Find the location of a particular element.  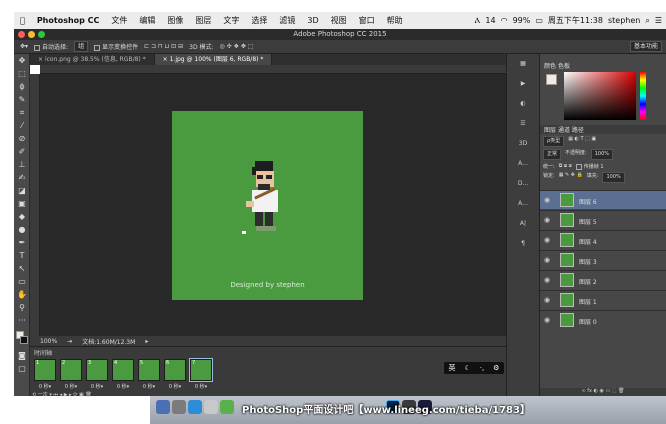

show-transform-checkbox: 显示变换控件 is located at coordinates (116, 46).